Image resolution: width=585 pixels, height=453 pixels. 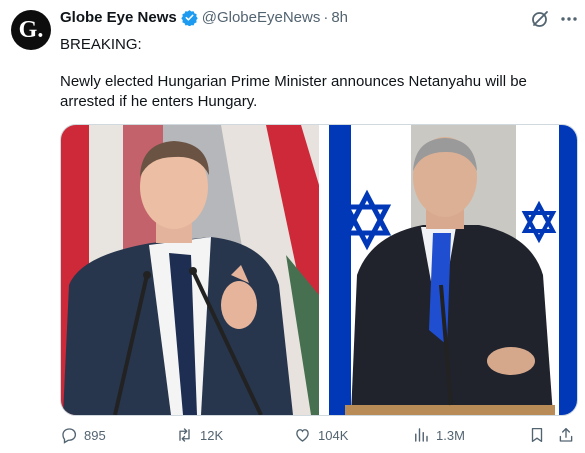 What do you see at coordinates (212, 435) in the screenshot?
I see `repost-count: 12K` at bounding box center [212, 435].